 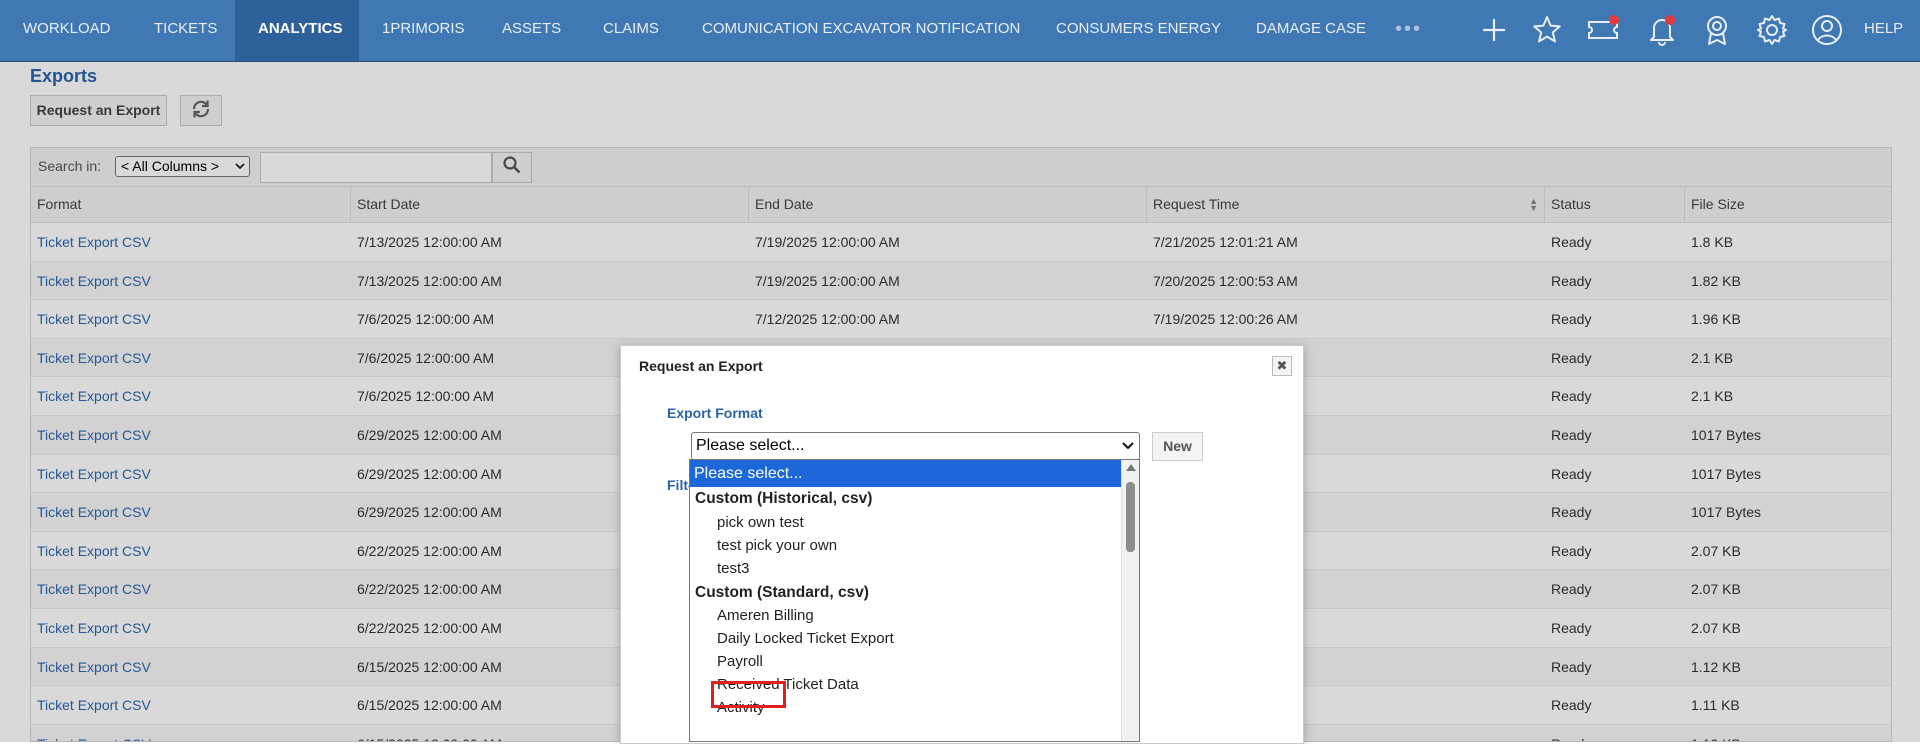 I want to click on nav-item-1primoris: 1PRIMORIS, so click(x=423, y=30).